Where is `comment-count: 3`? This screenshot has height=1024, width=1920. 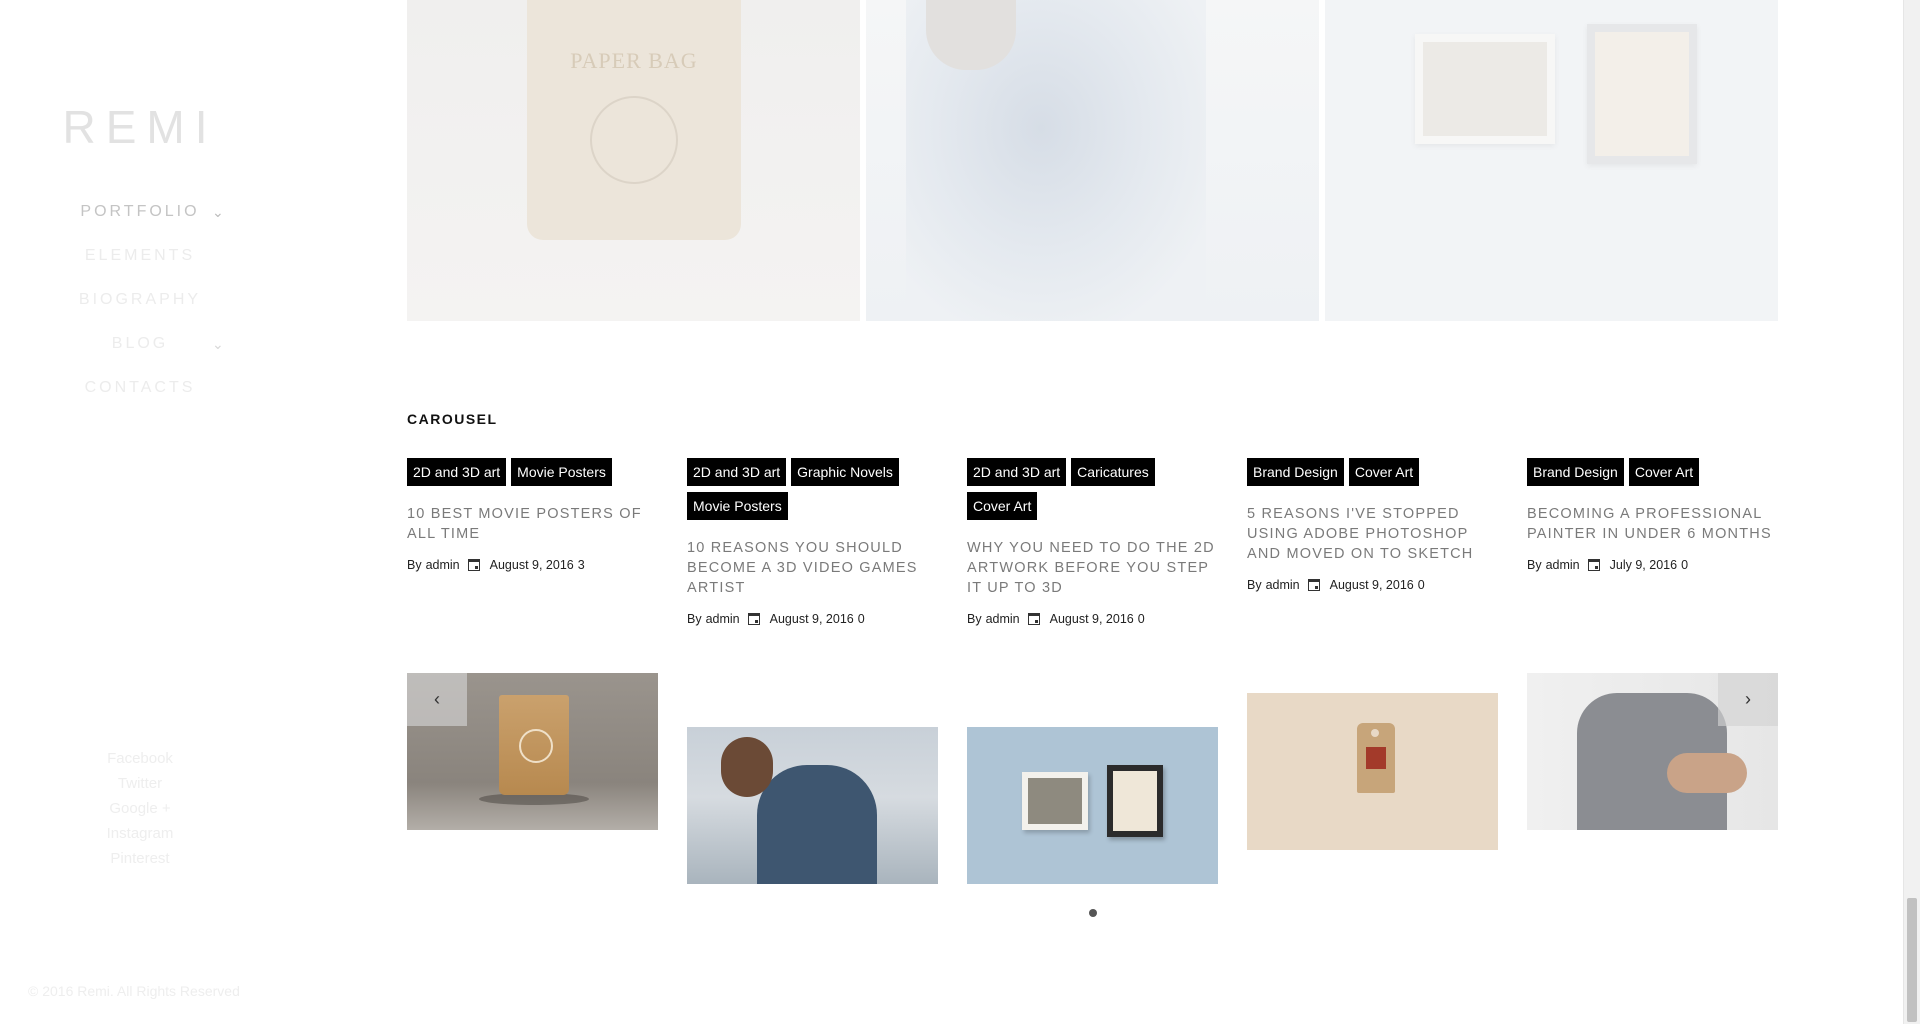 comment-count: 3 is located at coordinates (581, 565).